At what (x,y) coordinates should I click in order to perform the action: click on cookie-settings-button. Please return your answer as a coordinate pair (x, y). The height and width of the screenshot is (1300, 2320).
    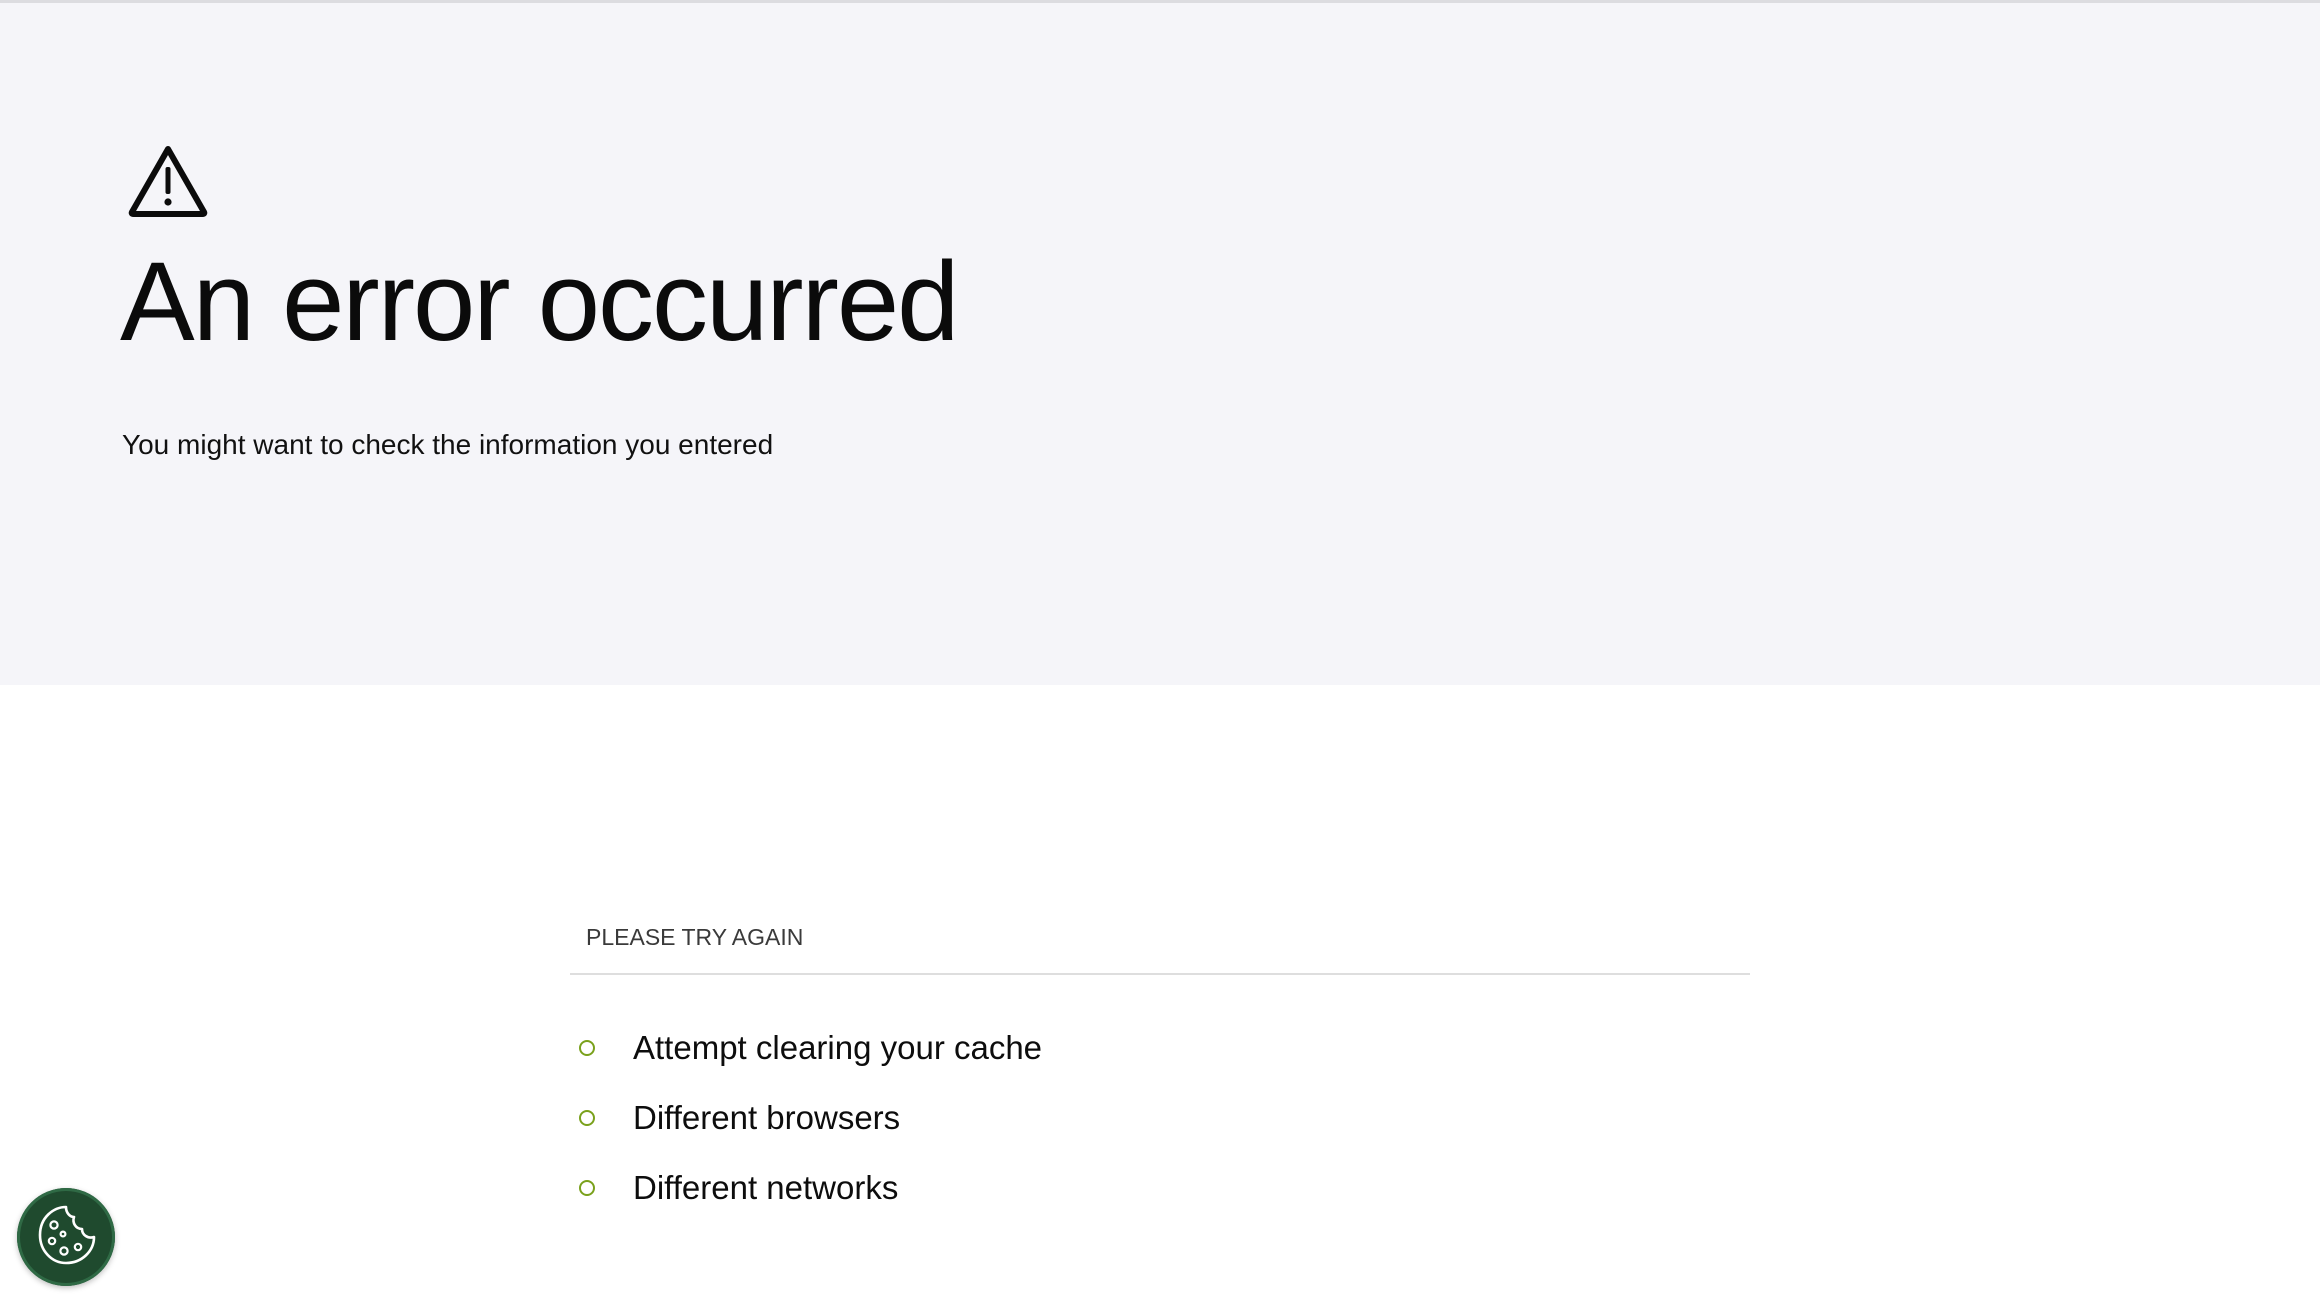
    Looking at the image, I should click on (66, 1237).